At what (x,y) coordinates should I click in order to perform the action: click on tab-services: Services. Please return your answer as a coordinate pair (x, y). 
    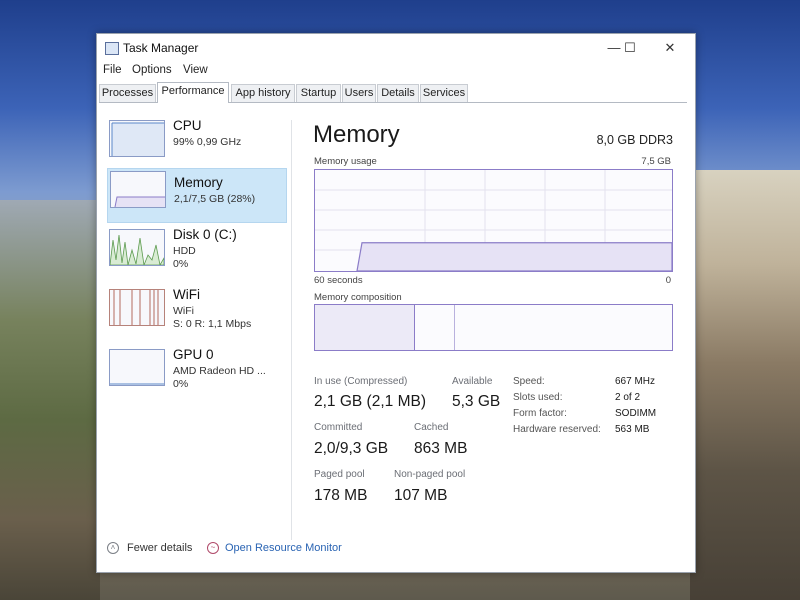
    Looking at the image, I should click on (444, 93).